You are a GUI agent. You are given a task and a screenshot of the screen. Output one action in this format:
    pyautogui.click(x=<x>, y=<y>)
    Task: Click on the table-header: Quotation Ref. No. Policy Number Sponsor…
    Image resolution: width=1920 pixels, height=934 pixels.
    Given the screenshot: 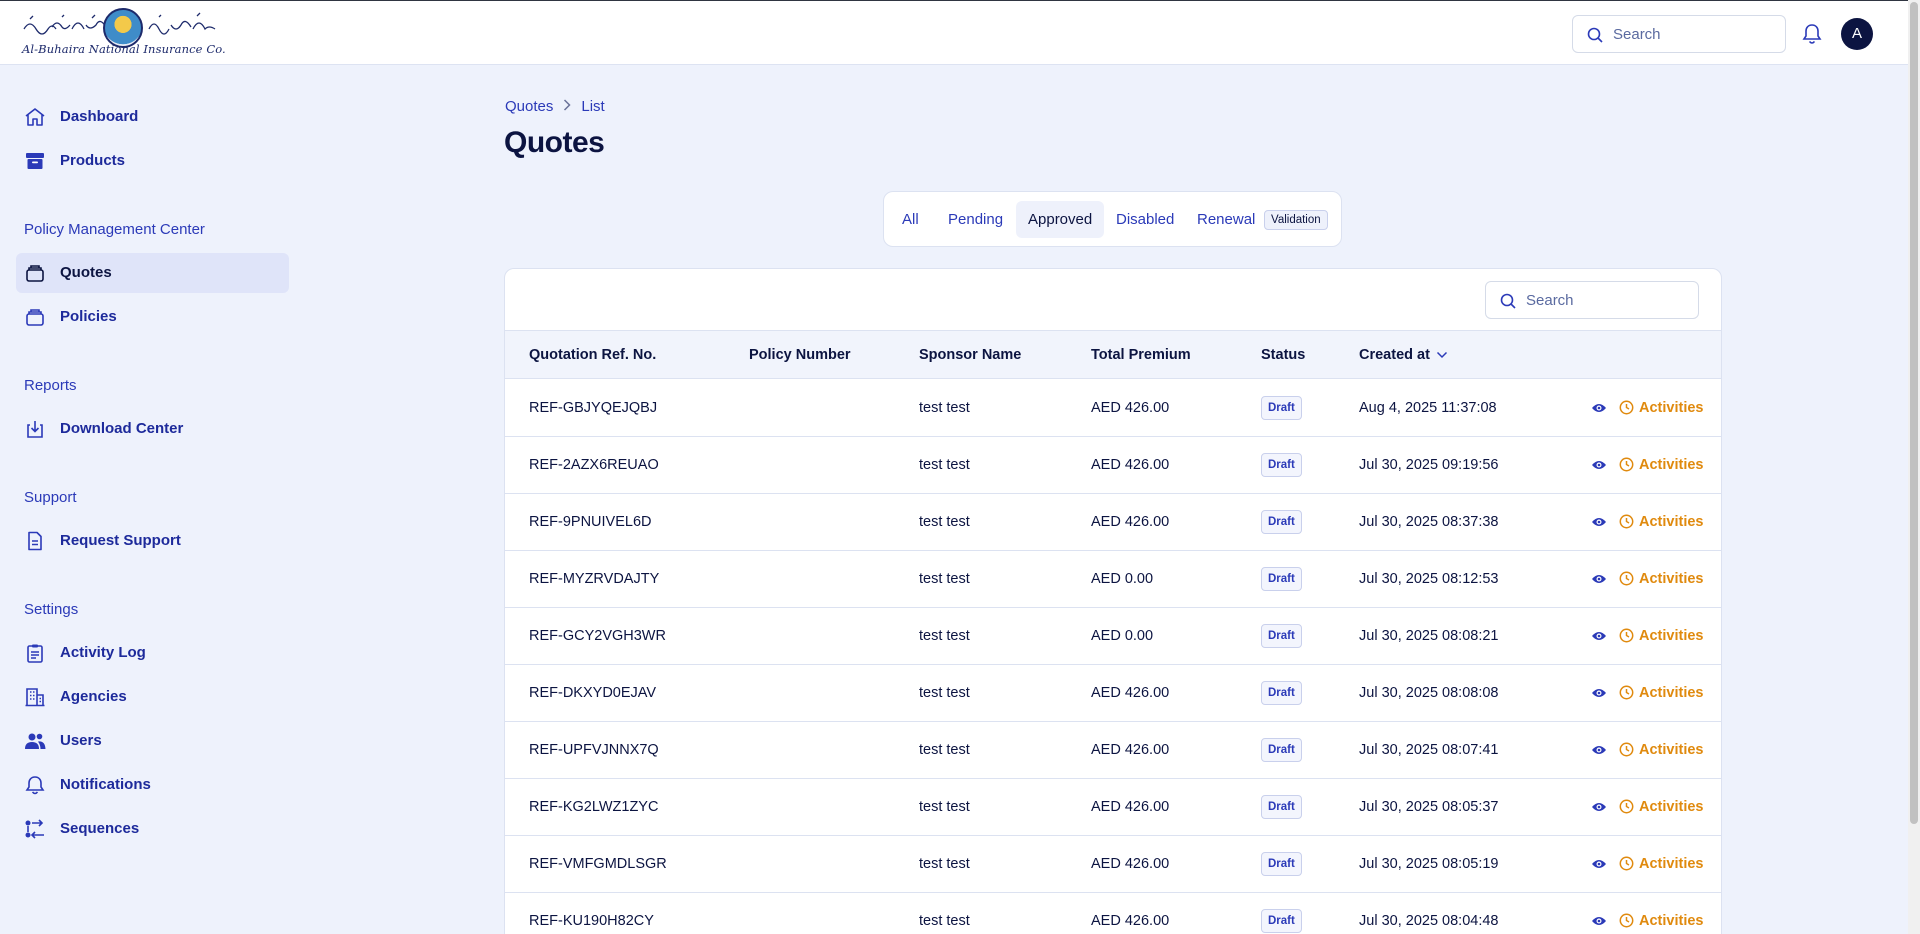 What is the action you would take?
    pyautogui.click(x=1113, y=354)
    